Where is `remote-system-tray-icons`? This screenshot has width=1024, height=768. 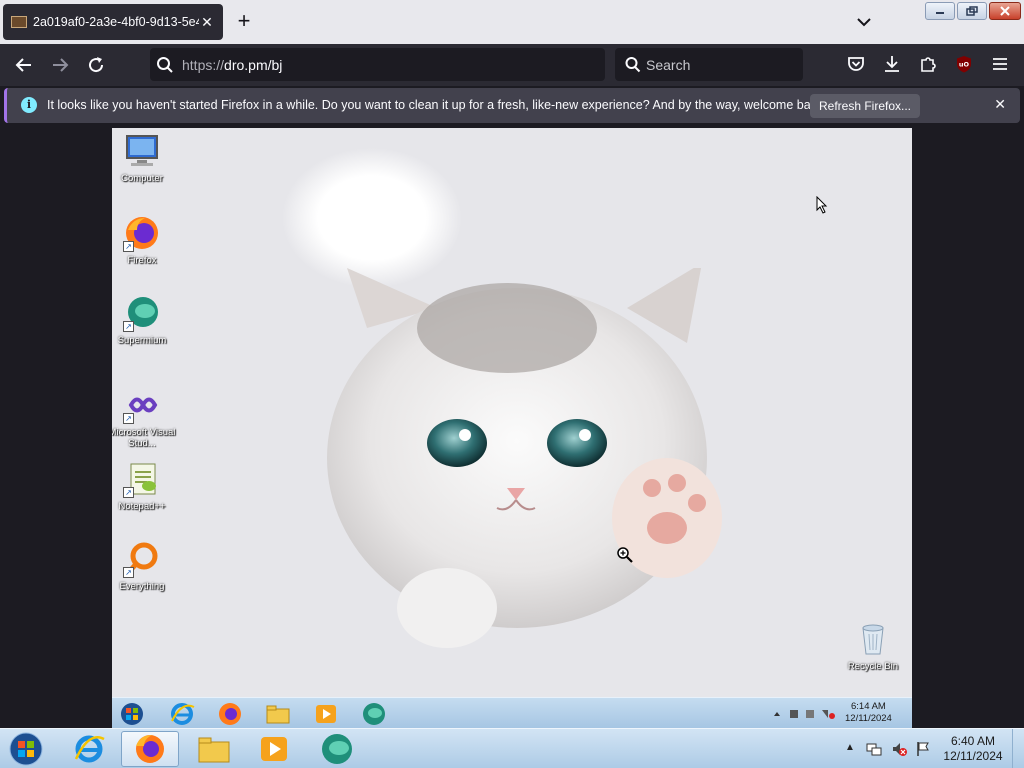
remote-system-tray-icons is located at coordinates (807, 714).